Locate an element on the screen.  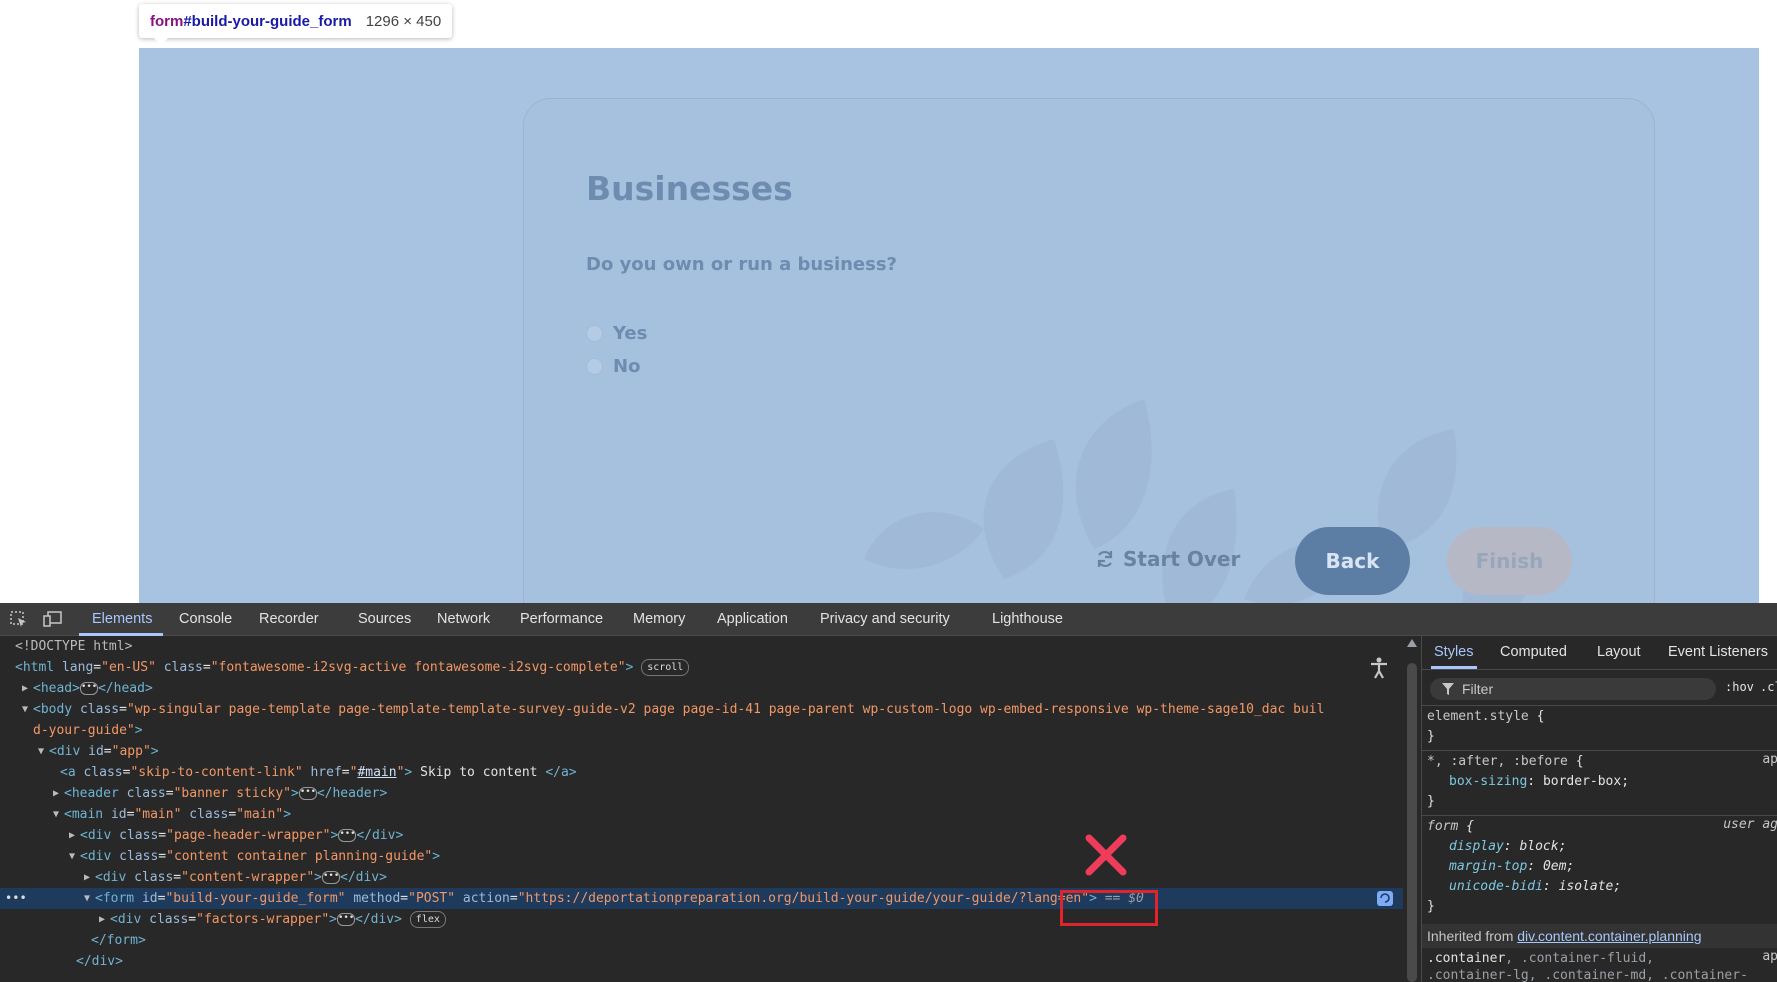
container-selector: .container is located at coordinates (1466, 958).